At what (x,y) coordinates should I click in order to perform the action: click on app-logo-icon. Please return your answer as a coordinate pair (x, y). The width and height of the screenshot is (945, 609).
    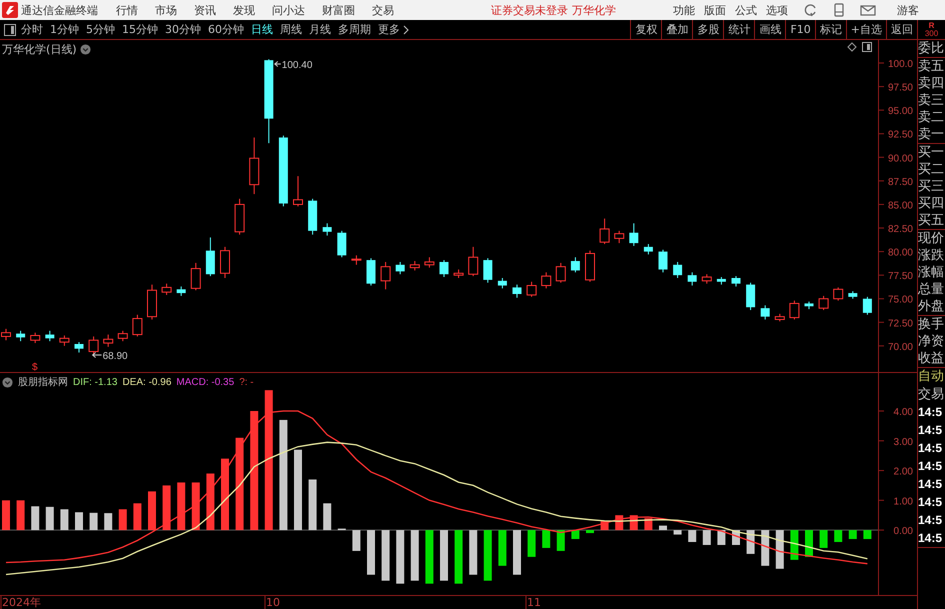
    Looking at the image, I should click on (10, 10).